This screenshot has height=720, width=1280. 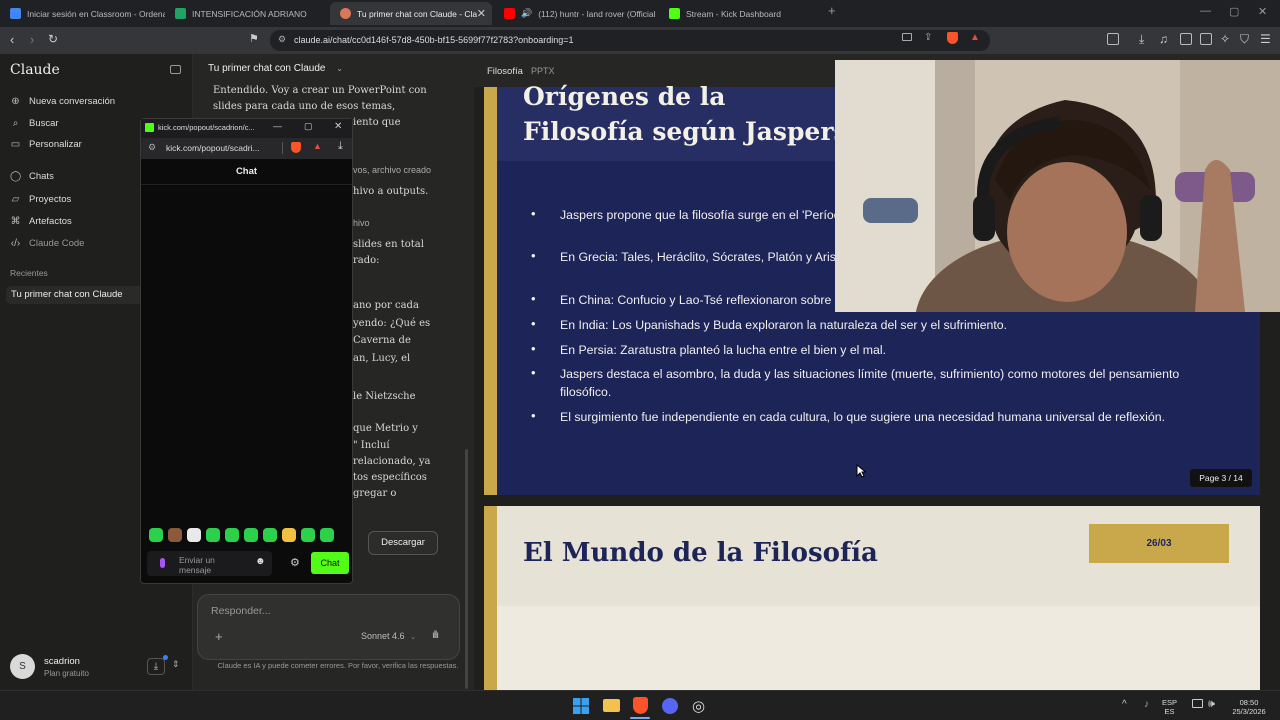 I want to click on model-selector: Sonnet 4.6 ⌄, so click(x=388, y=636).